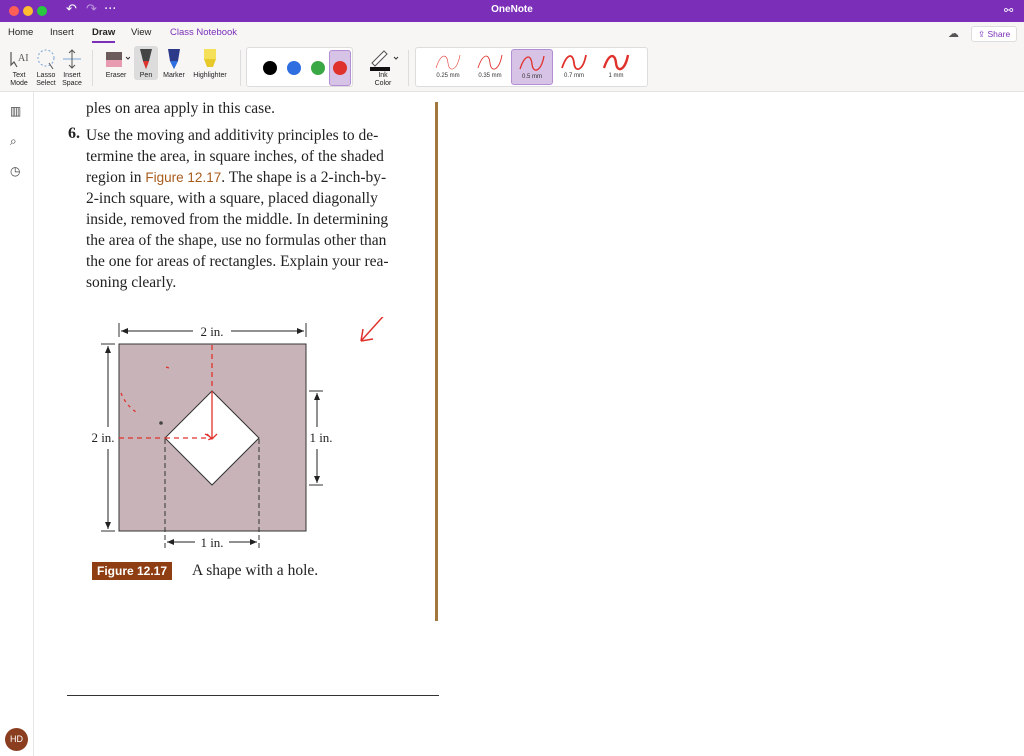 This screenshot has height=756, width=1024. I want to click on pen-label: Pen, so click(146, 75).